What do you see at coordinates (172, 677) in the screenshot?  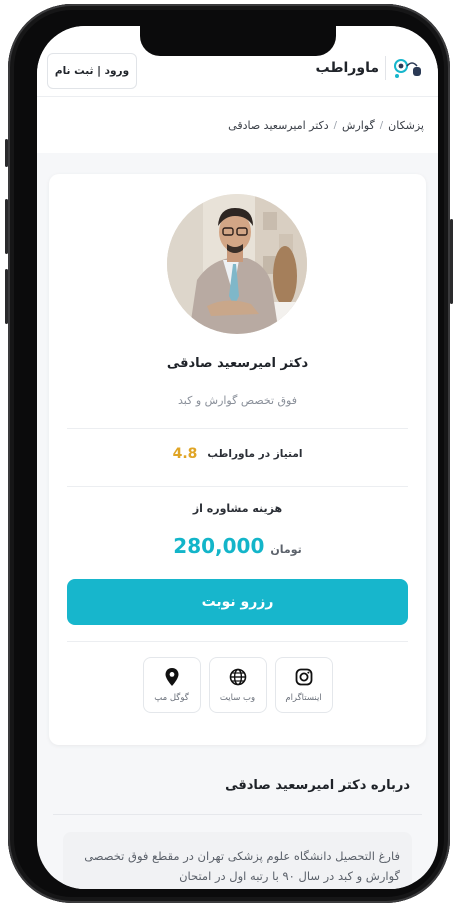 I see `map-pin-icon` at bounding box center [172, 677].